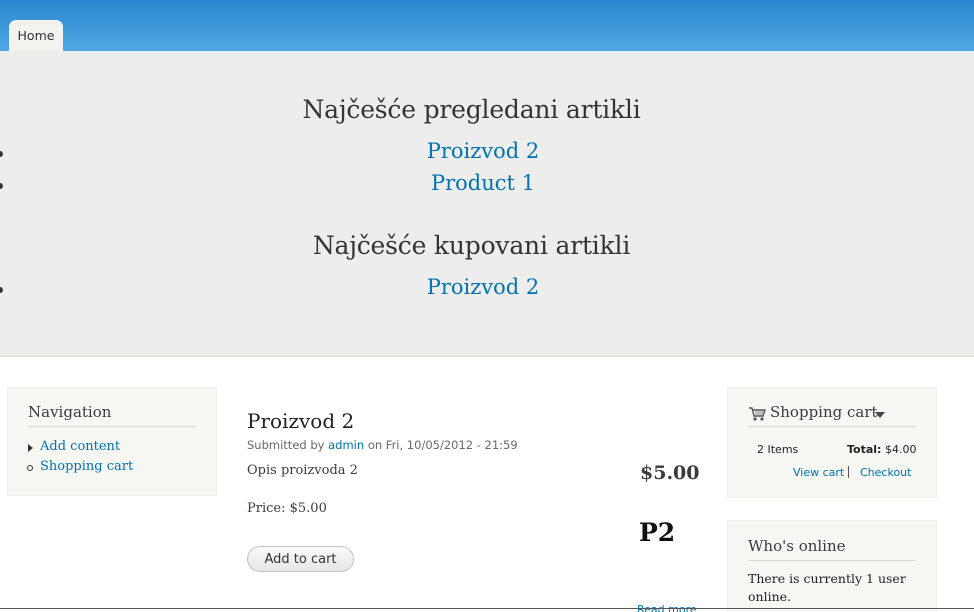  Describe the element at coordinates (778, 449) in the screenshot. I see `cart-item-count: 2 Items` at that location.